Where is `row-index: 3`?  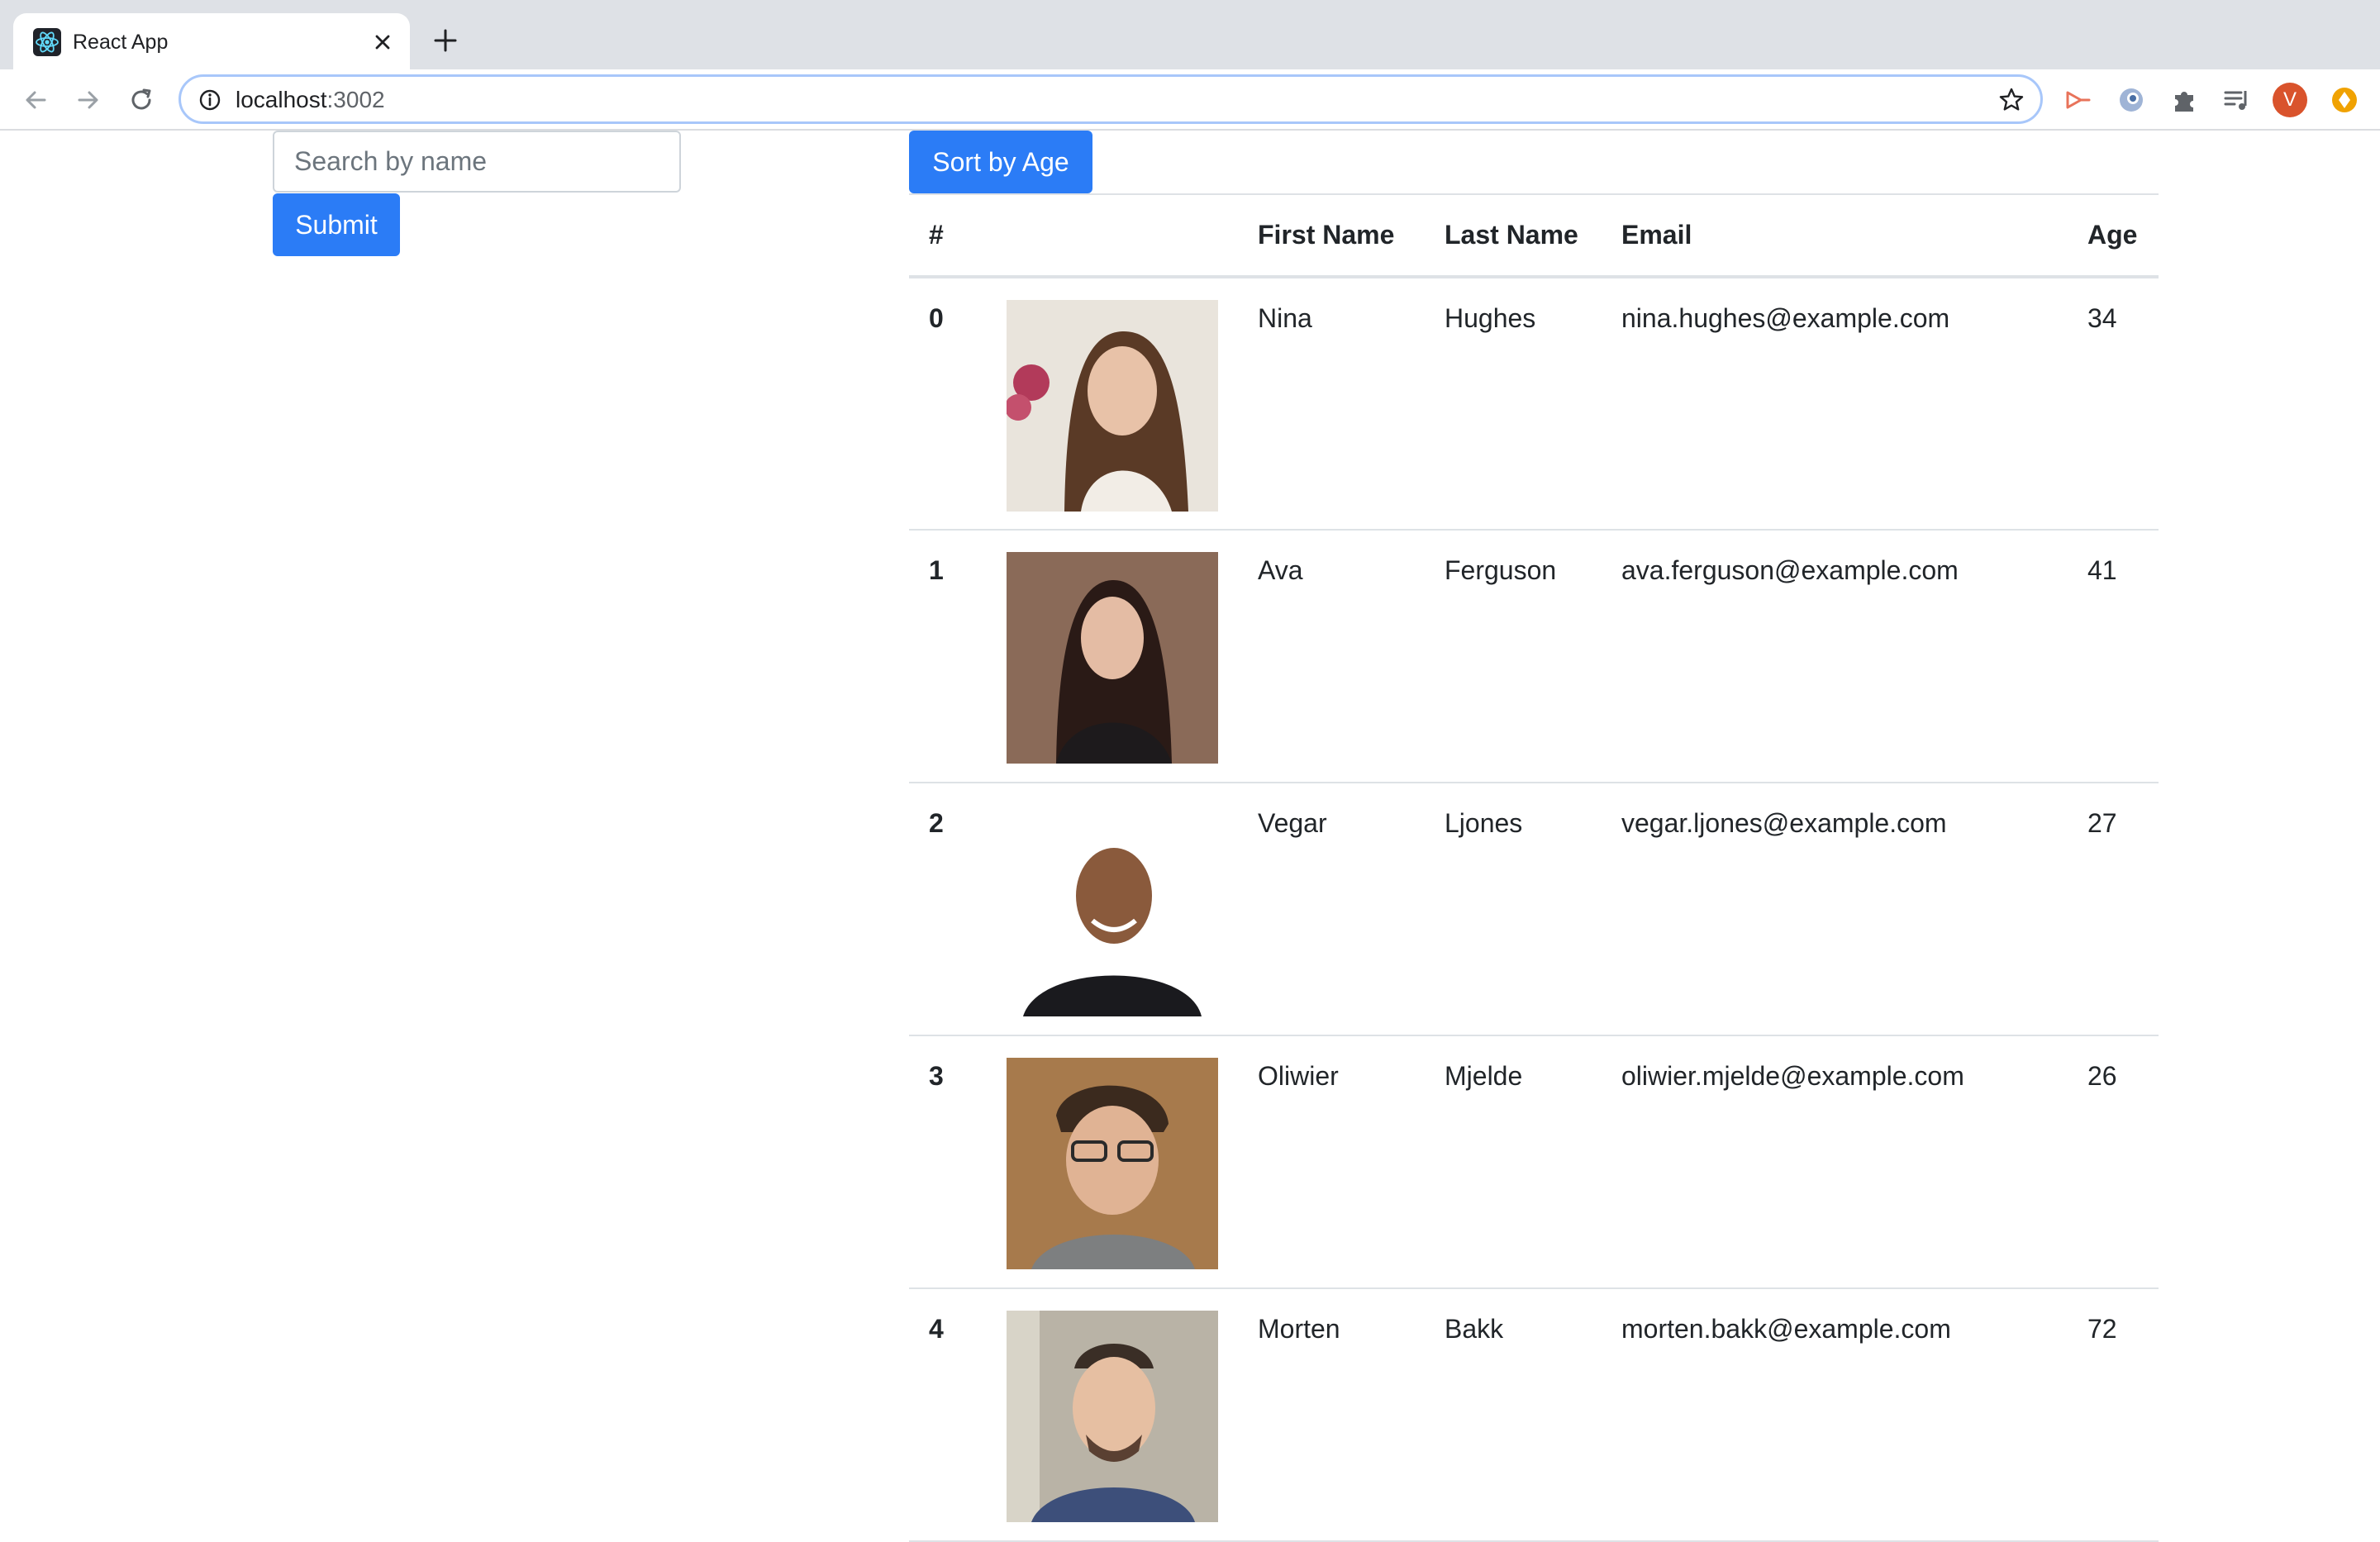 row-index: 3 is located at coordinates (948, 1162).